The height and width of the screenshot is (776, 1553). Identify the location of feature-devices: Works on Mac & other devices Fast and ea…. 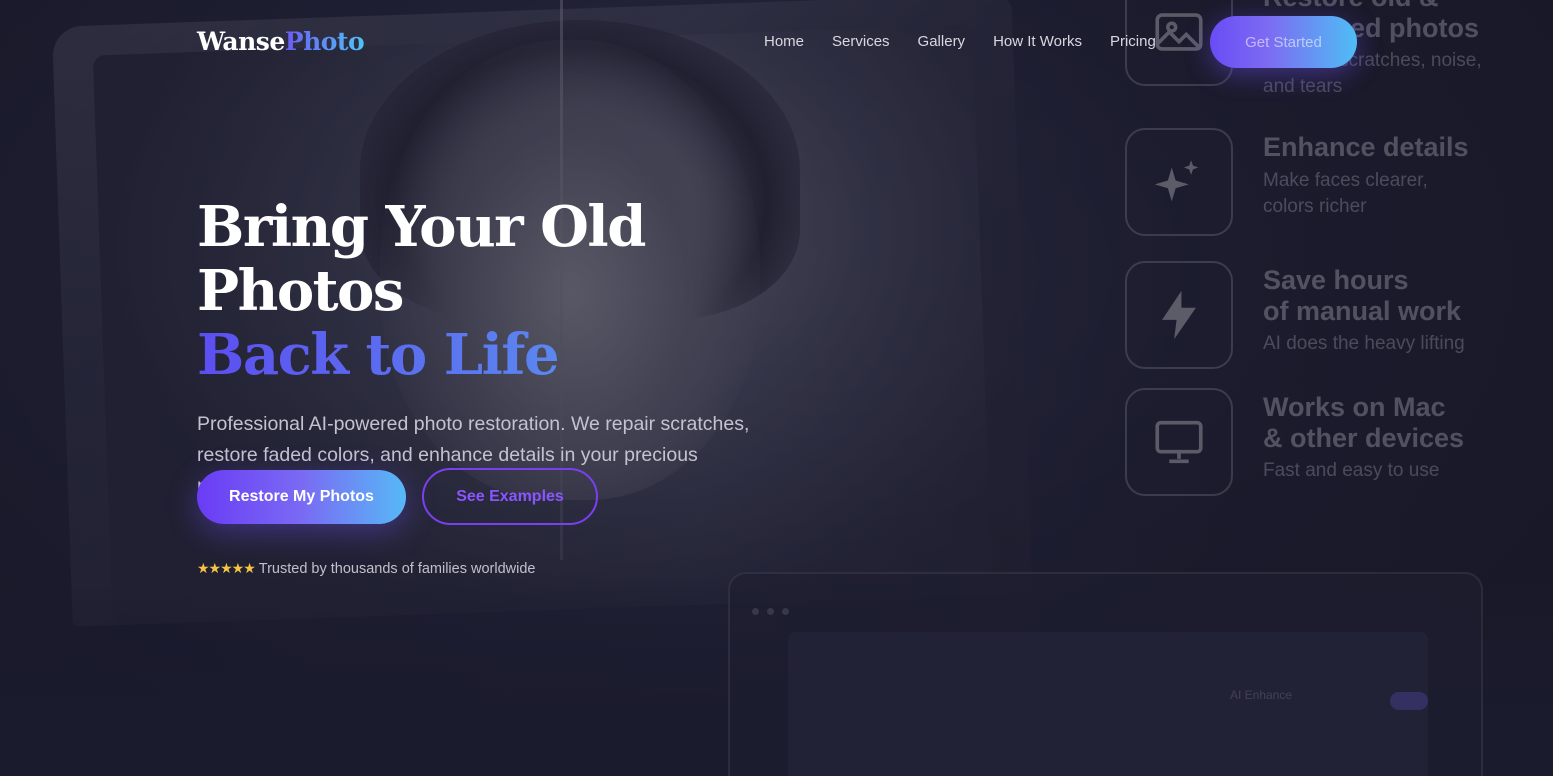
(1335, 443).